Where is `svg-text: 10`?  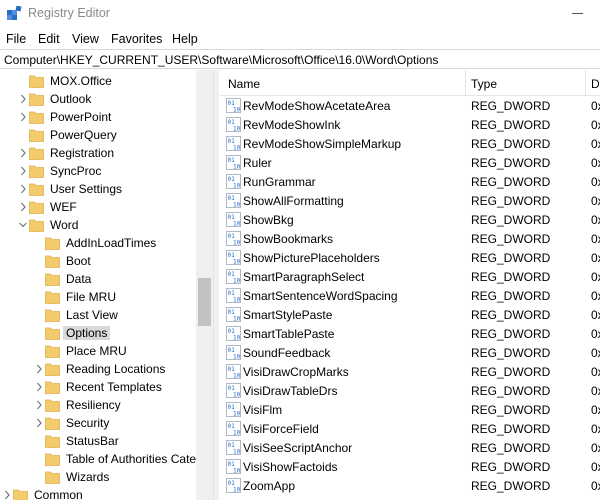 svg-text: 10 is located at coordinates (237, 433).